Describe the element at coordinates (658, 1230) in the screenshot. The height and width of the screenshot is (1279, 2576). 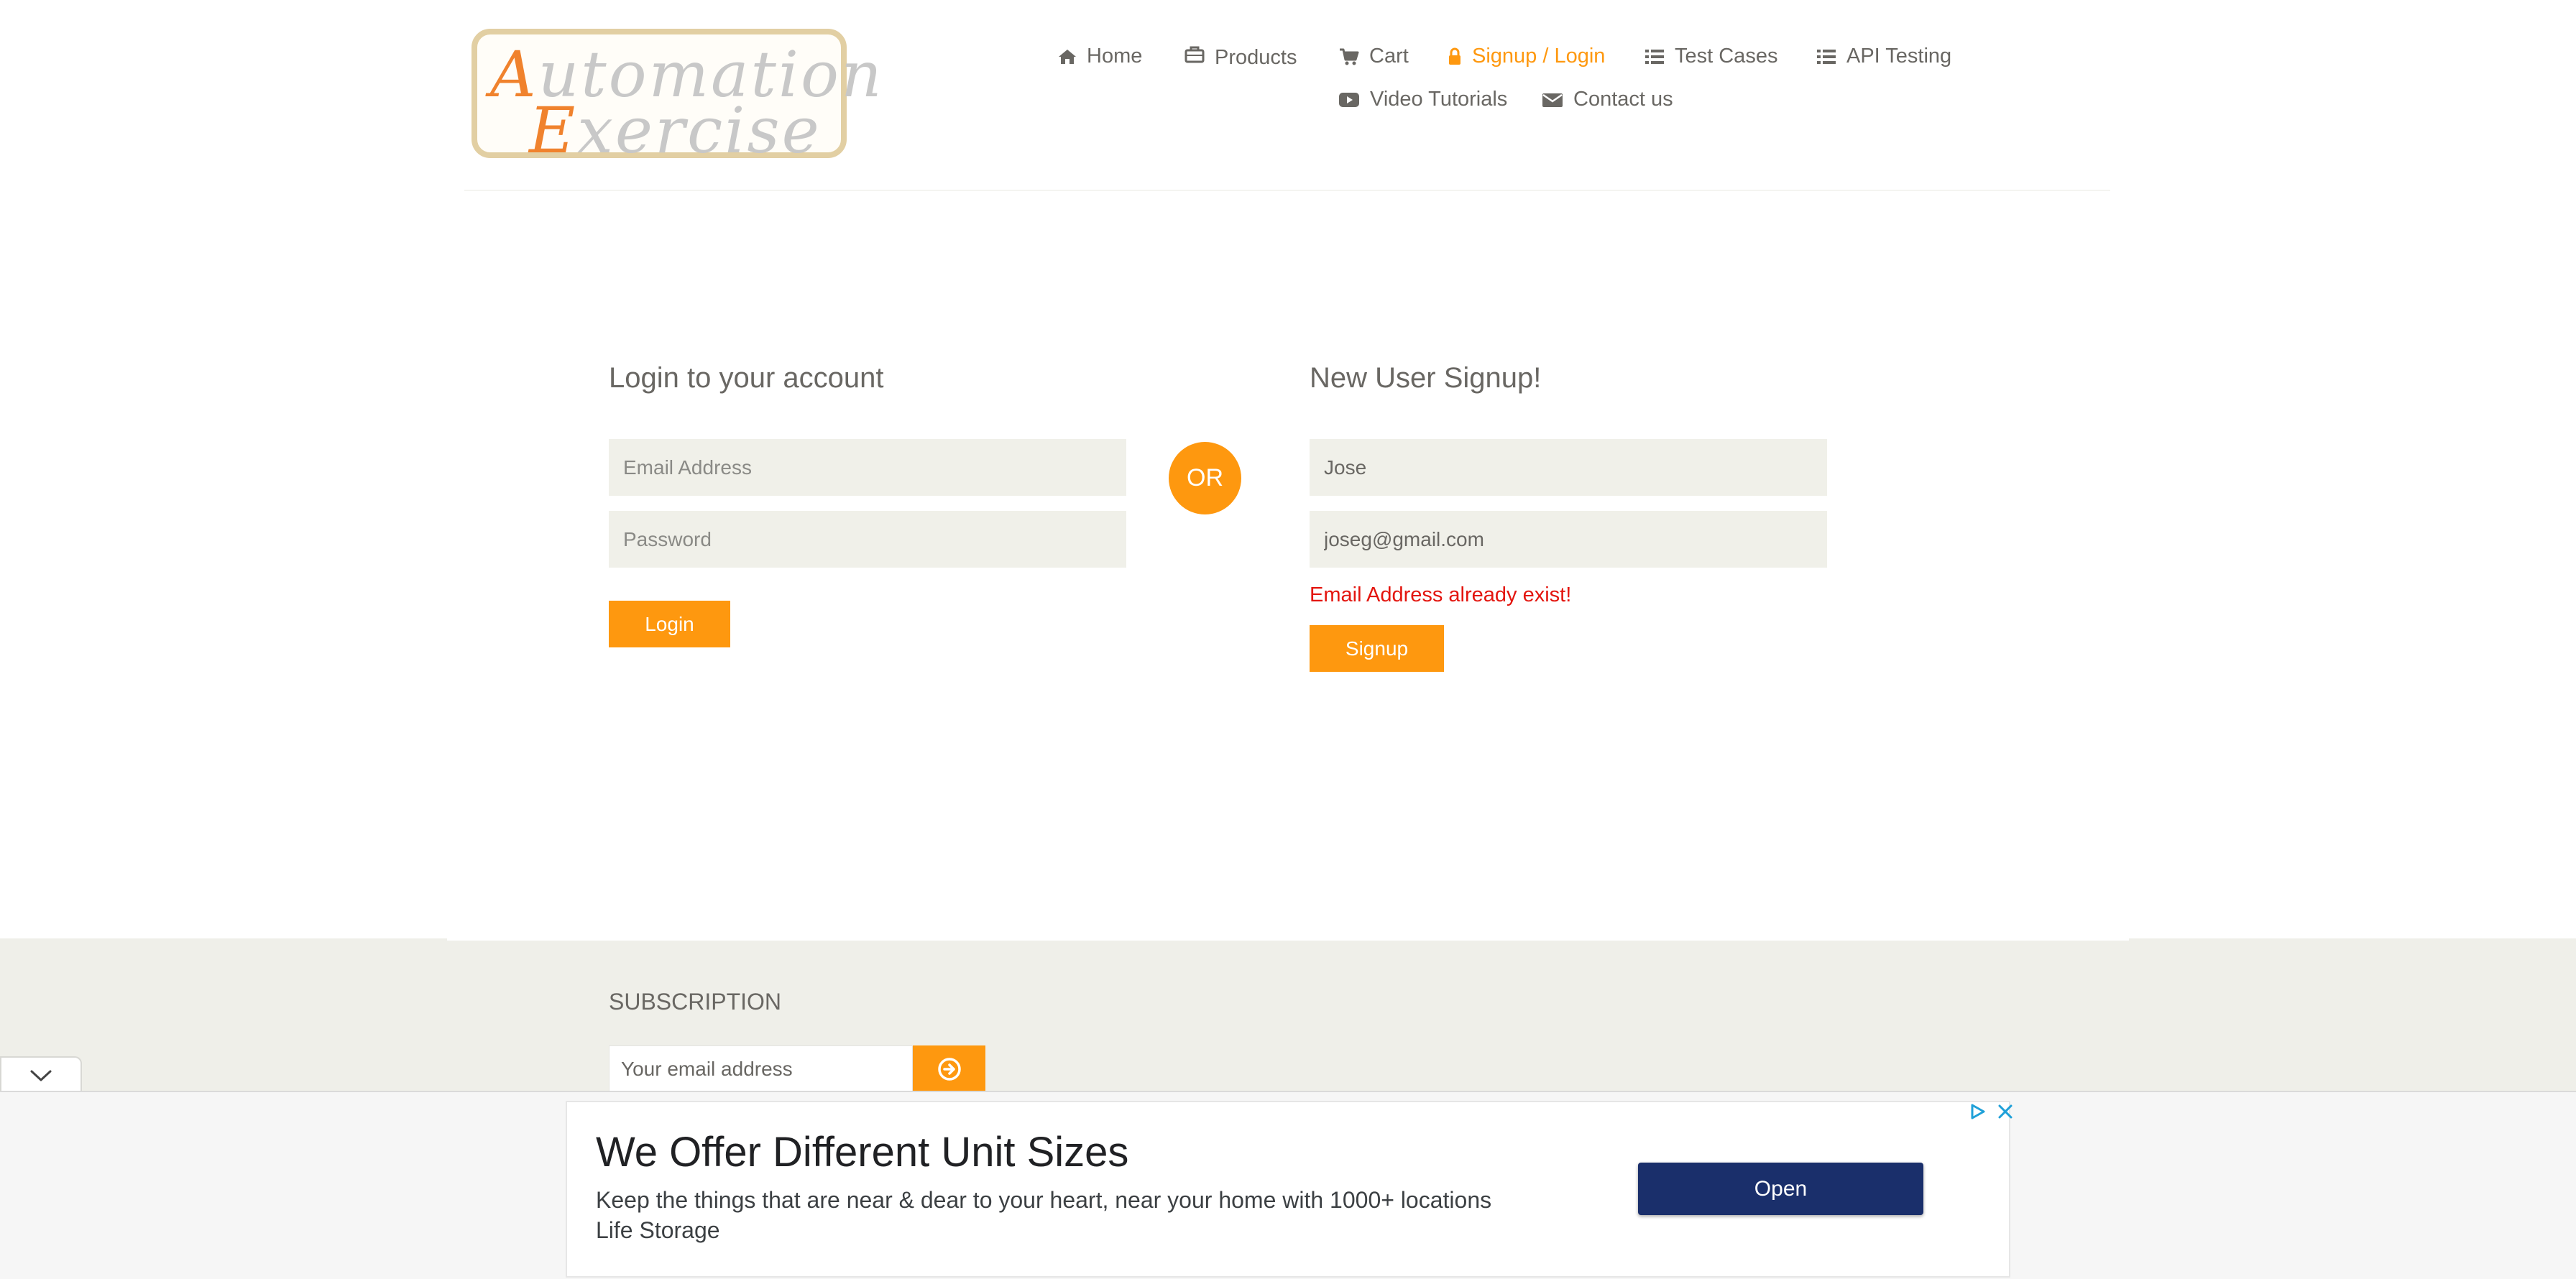
I see `ad-advertiser: Life Storage` at that location.